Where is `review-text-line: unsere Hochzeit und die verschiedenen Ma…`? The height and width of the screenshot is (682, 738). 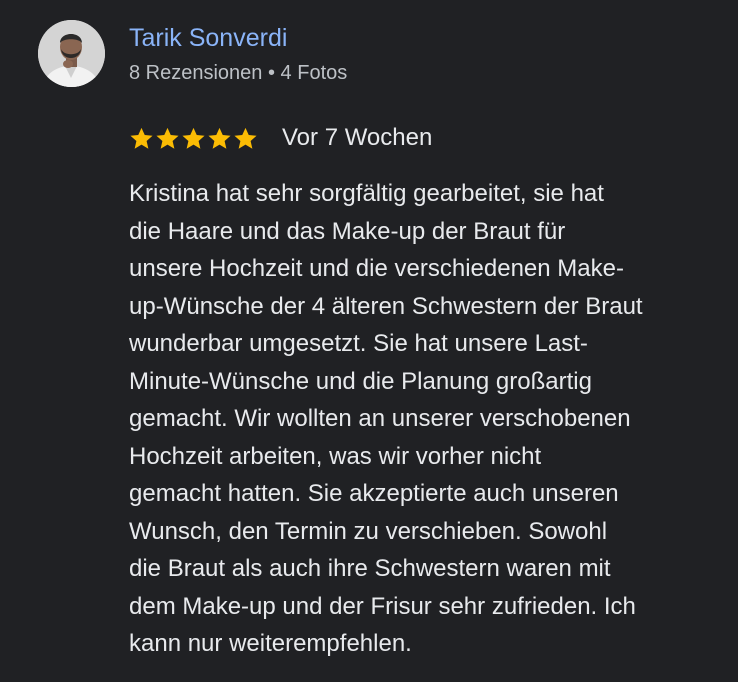 review-text-line: unsere Hochzeit und die verschiedenen Ma… is located at coordinates (376, 268).